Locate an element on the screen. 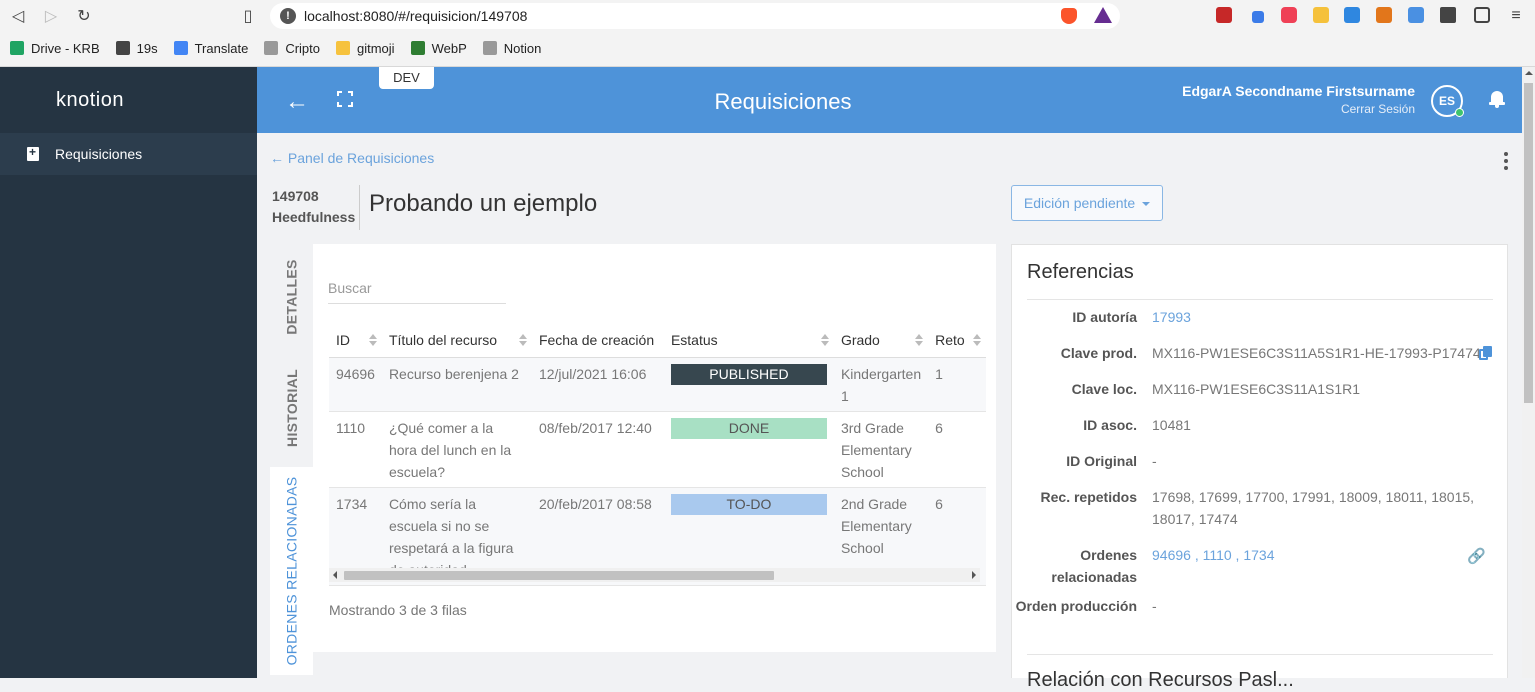 The image size is (1535, 692). table-footer: Mostrando 3 de 3 filas is located at coordinates (398, 610).